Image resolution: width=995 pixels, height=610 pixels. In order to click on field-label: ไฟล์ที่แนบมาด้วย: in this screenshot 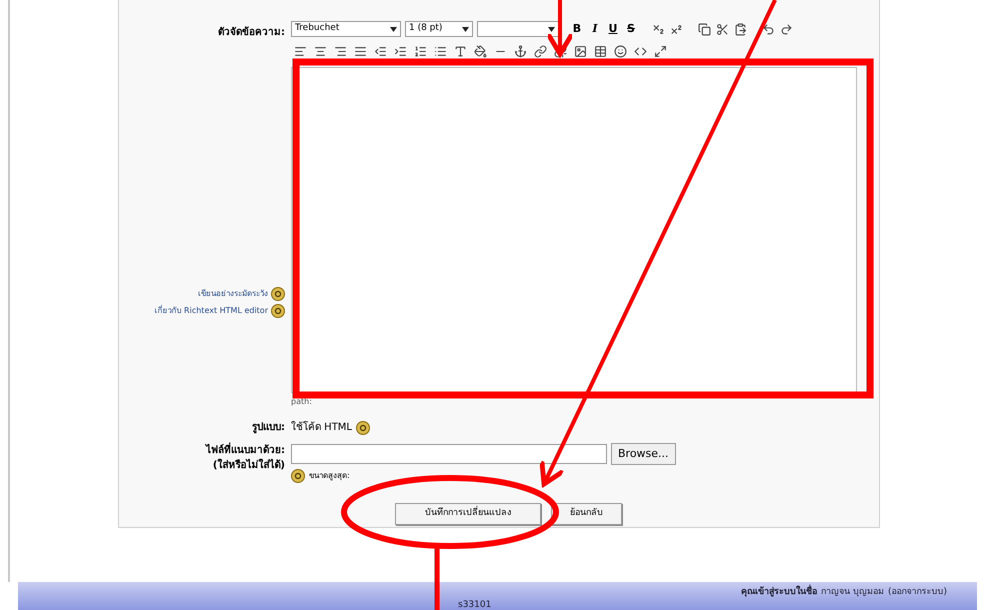, I will do `click(245, 450)`.